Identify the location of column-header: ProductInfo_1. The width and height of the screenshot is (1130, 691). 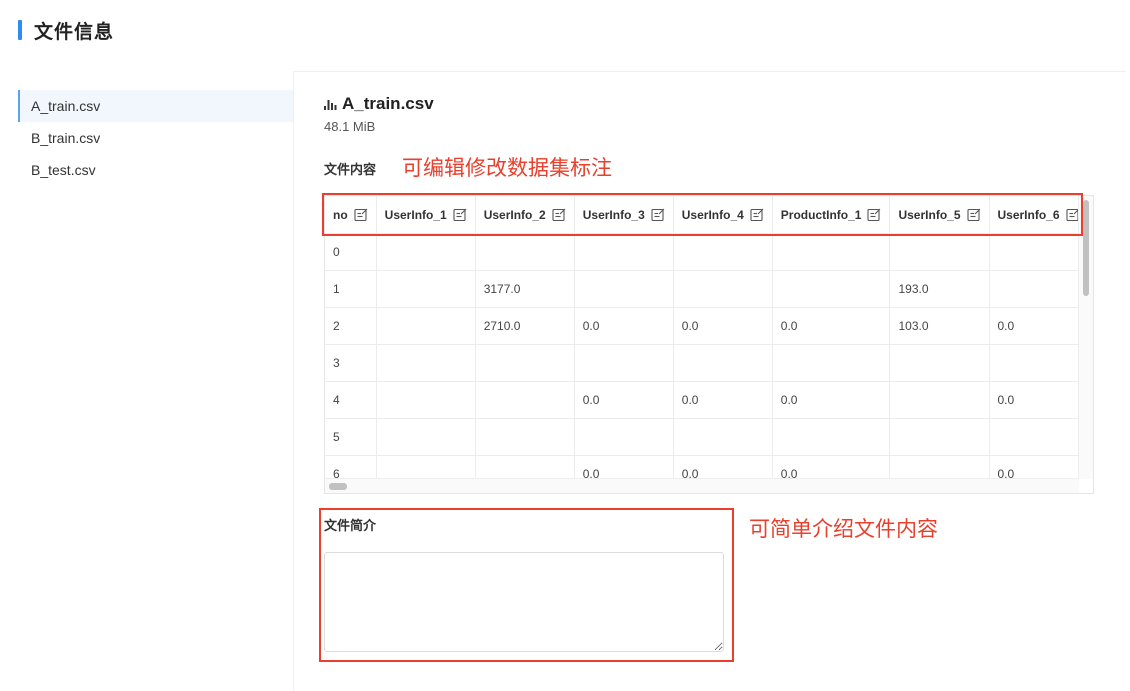
(831, 215).